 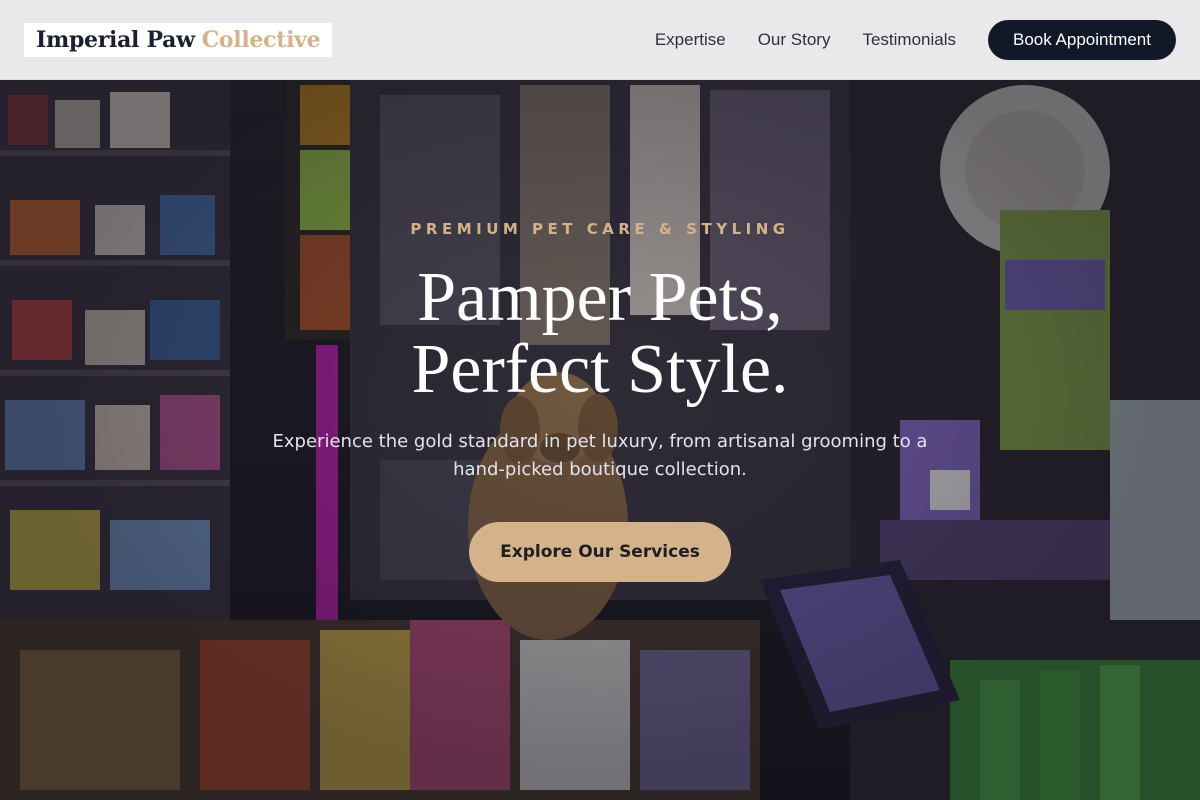 I want to click on hero-headline-line2: Perfect Style., so click(x=600, y=369).